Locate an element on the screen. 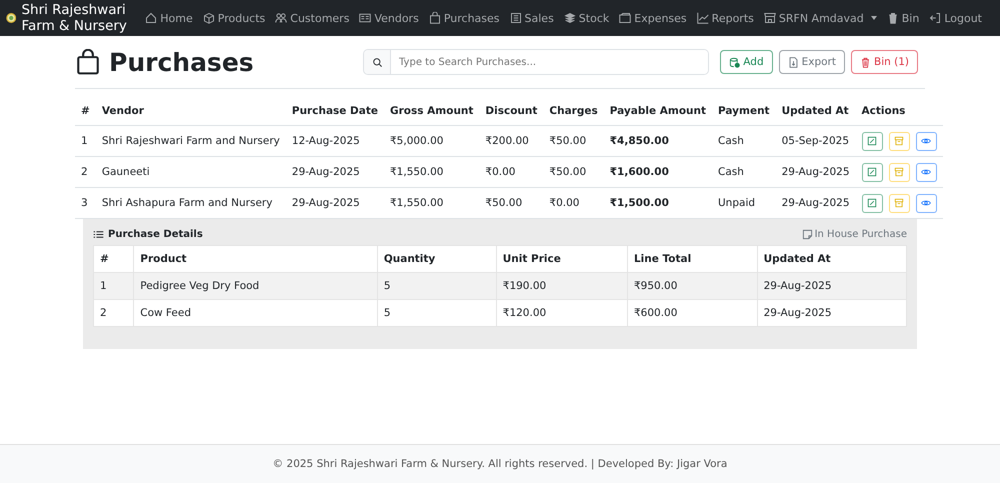 This screenshot has height=483, width=1000. shopping-bag-icon is located at coordinates (88, 62).